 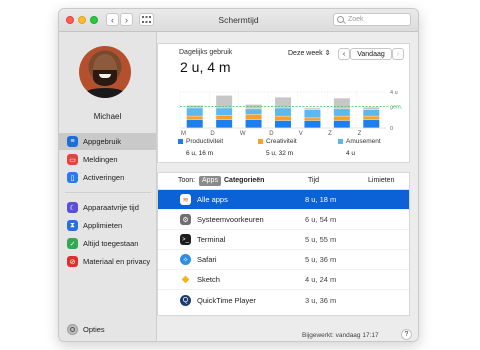 I want to click on app-name: Sketch, so click(x=208, y=279).